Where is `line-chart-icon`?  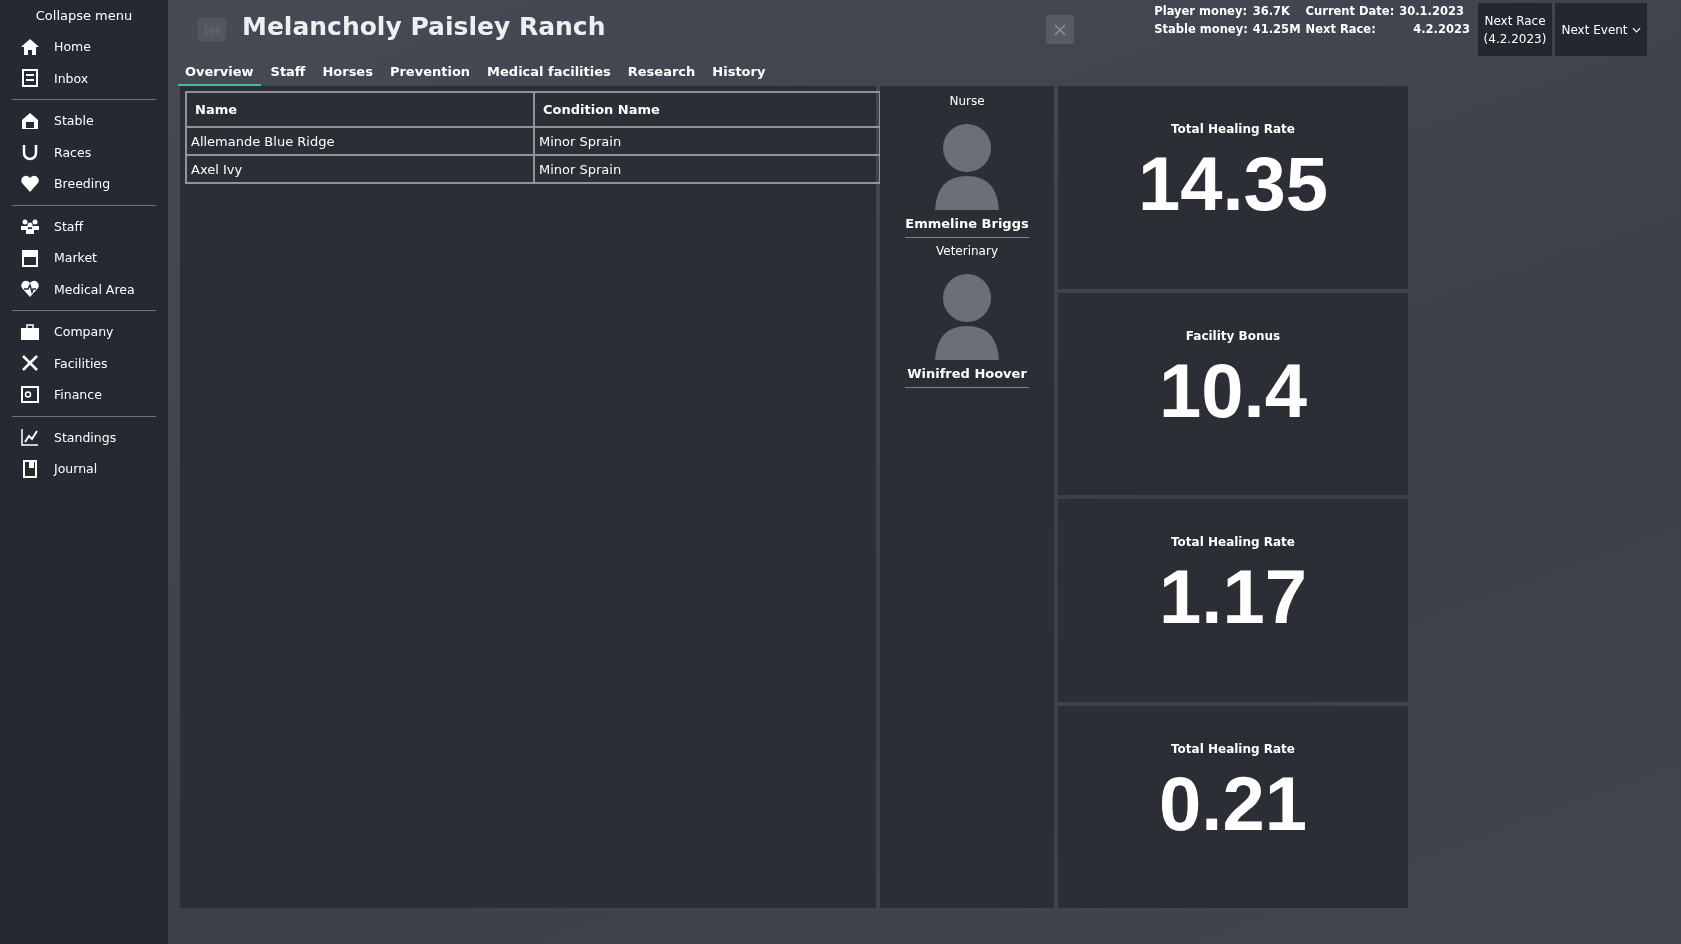 line-chart-icon is located at coordinates (30, 437).